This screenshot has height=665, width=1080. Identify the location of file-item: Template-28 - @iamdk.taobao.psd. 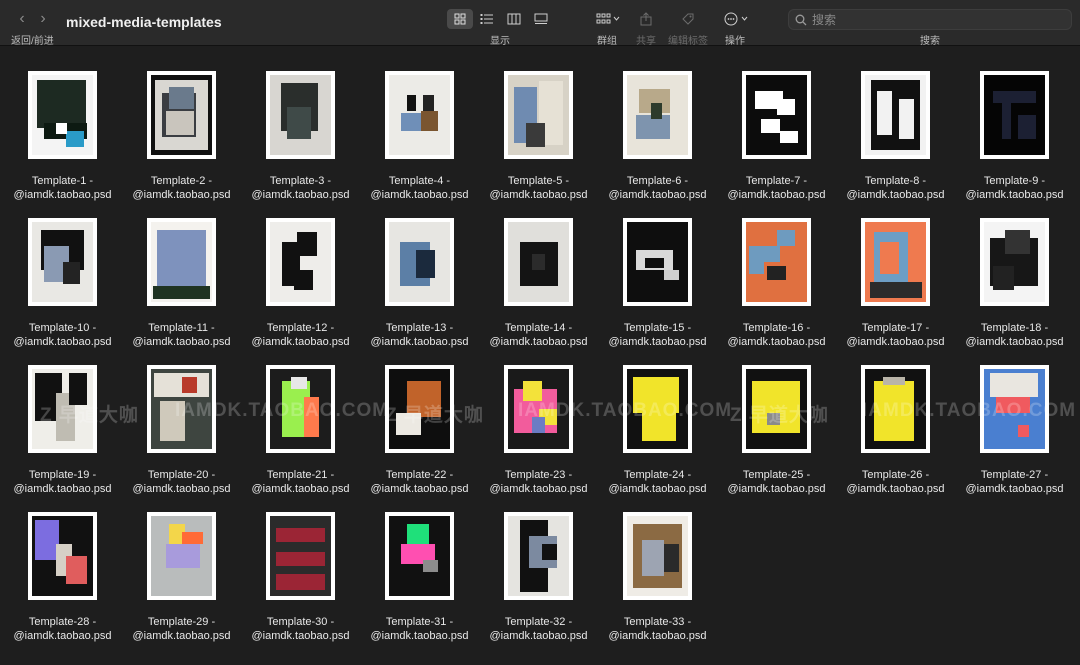
(62, 574).